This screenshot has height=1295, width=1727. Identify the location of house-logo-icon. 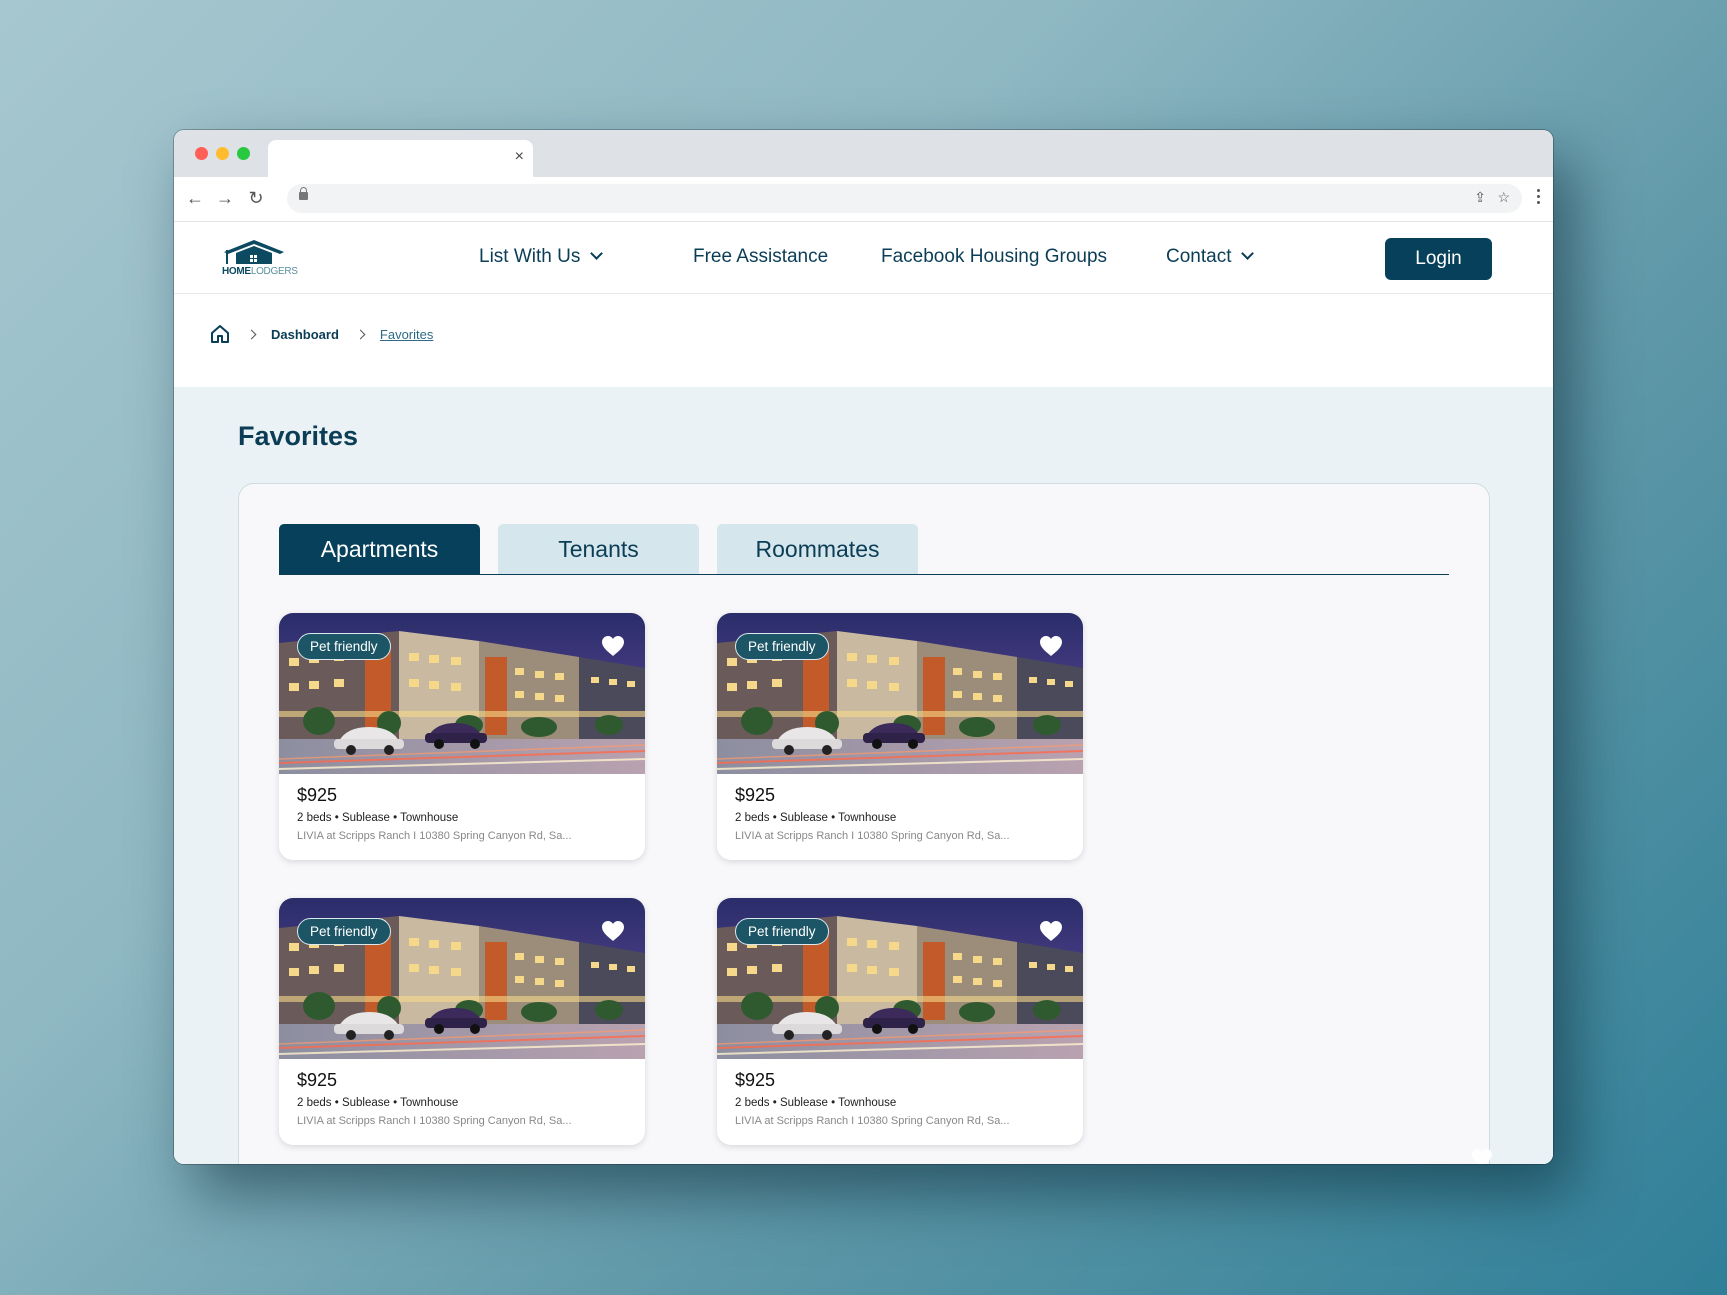
(254, 252).